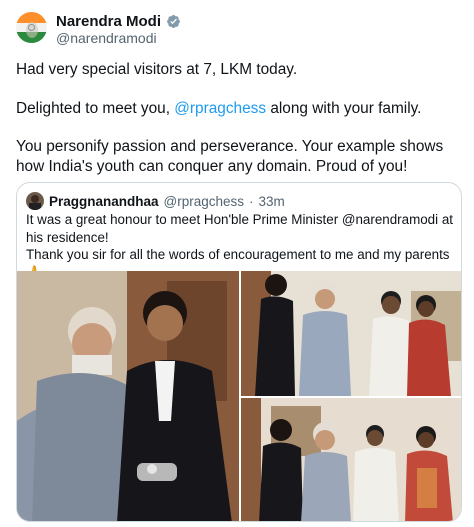  What do you see at coordinates (95, 108) in the screenshot?
I see `tweet-line-2-prefix: Delighted to meet you,` at bounding box center [95, 108].